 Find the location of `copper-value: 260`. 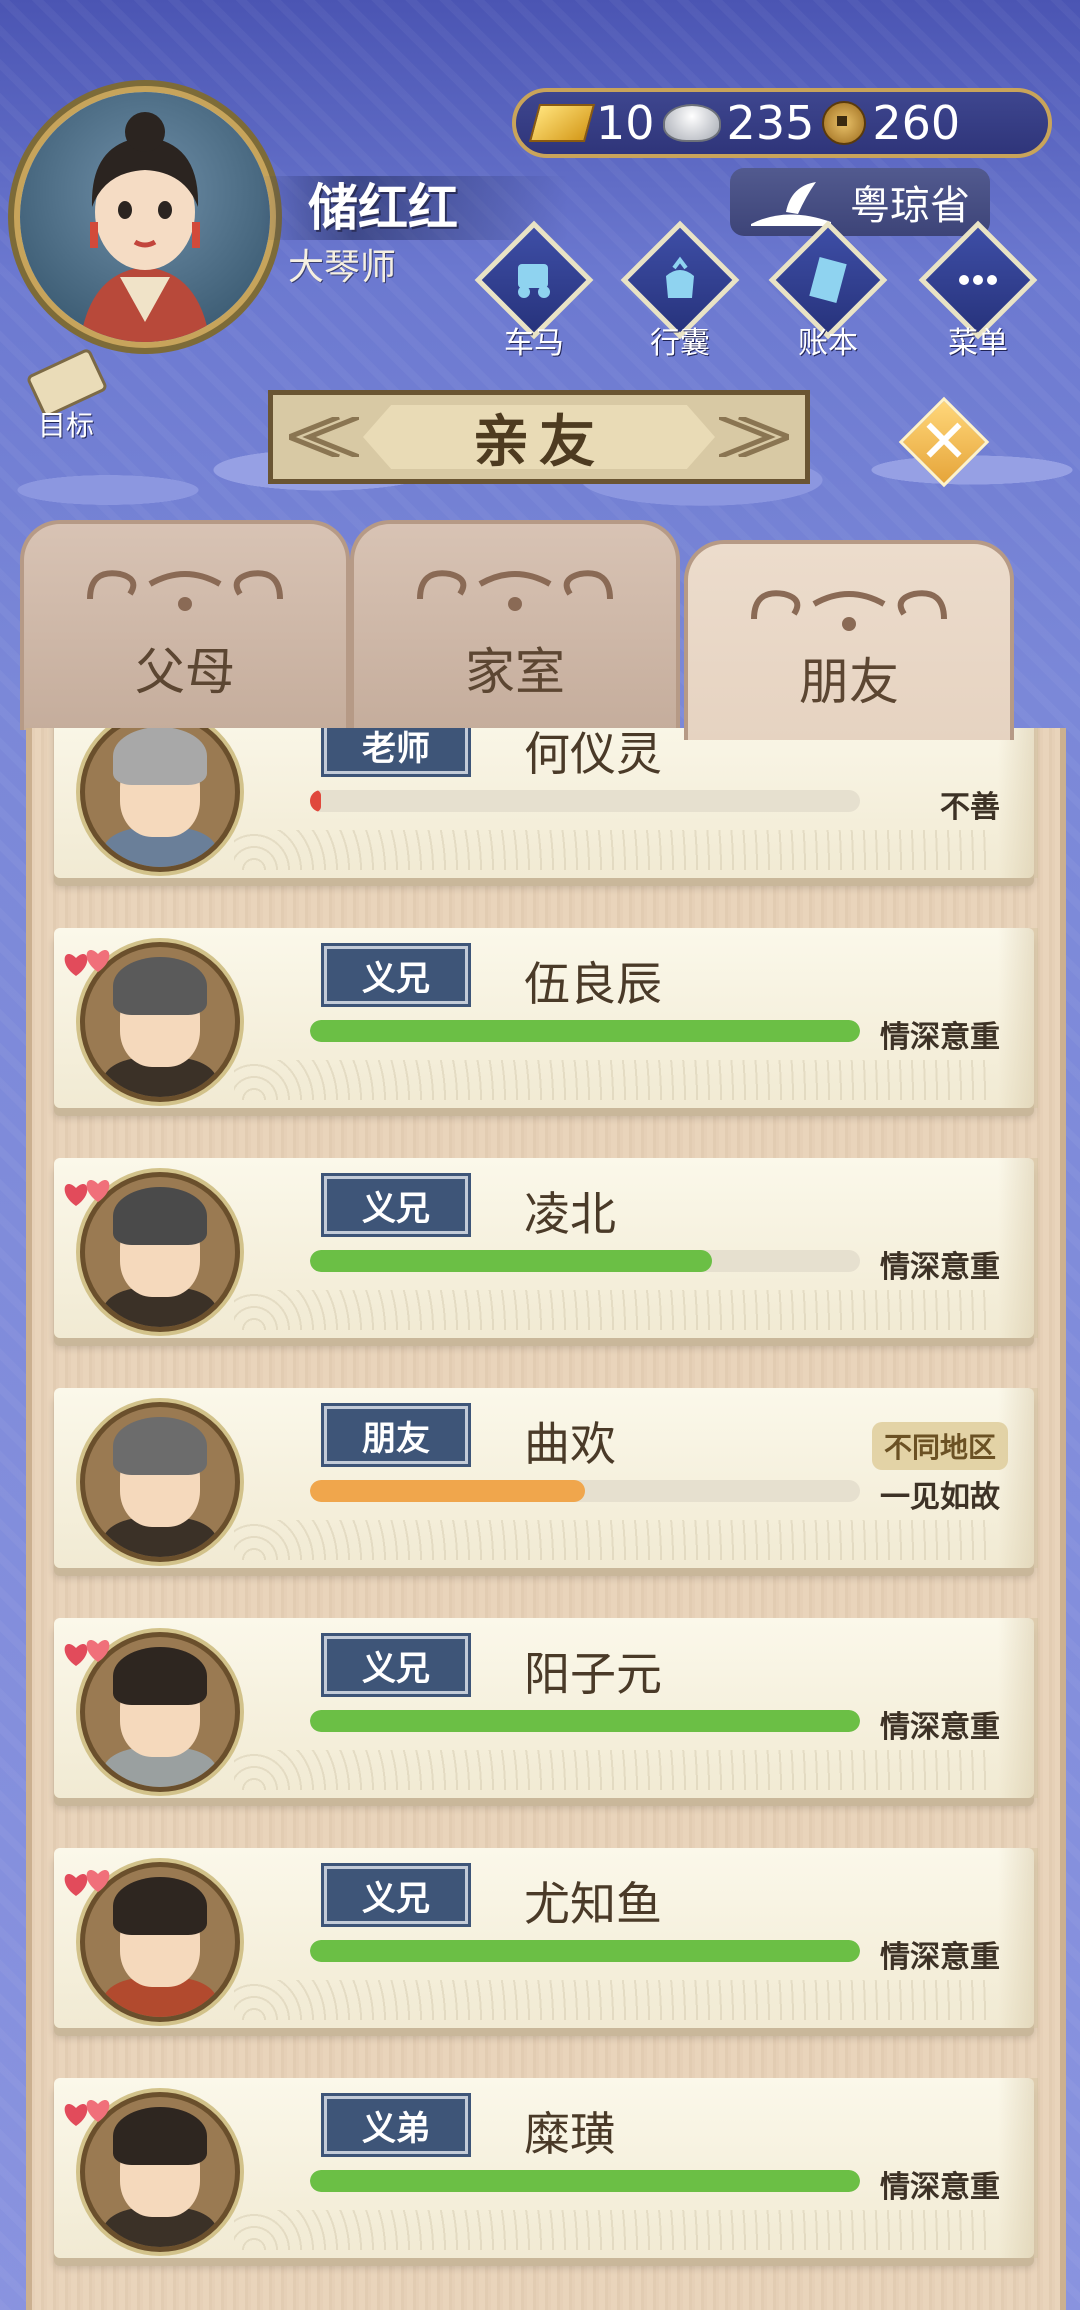

copper-value: 260 is located at coordinates (916, 123).